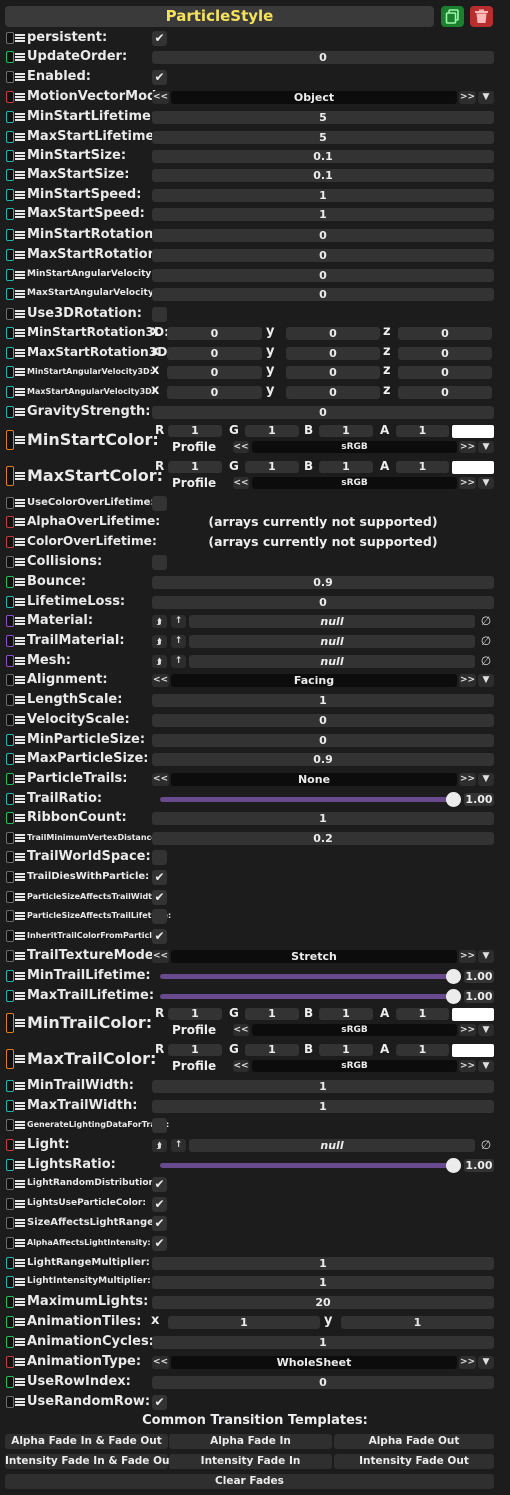 Image resolution: width=510 pixels, height=1495 pixels. What do you see at coordinates (250, 1441) in the screenshot?
I see `alpha-fade-in-button: Alpha Fade In` at bounding box center [250, 1441].